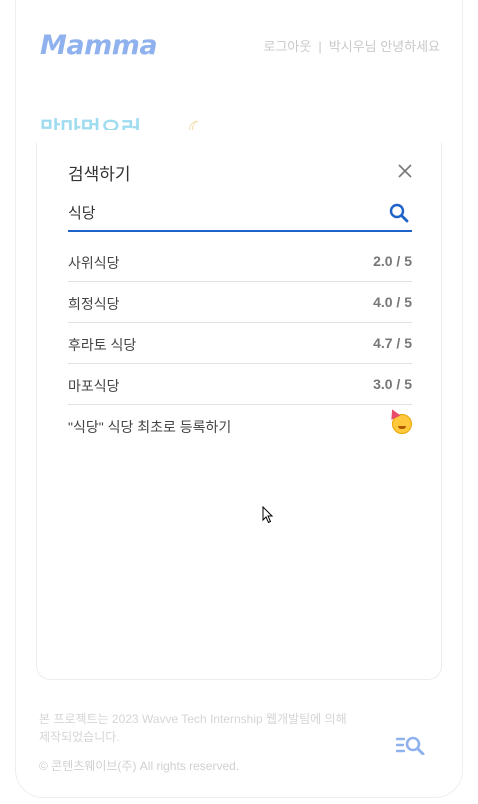 This screenshot has width=478, height=804. What do you see at coordinates (218, 212) in the screenshot?
I see `search-input` at bounding box center [218, 212].